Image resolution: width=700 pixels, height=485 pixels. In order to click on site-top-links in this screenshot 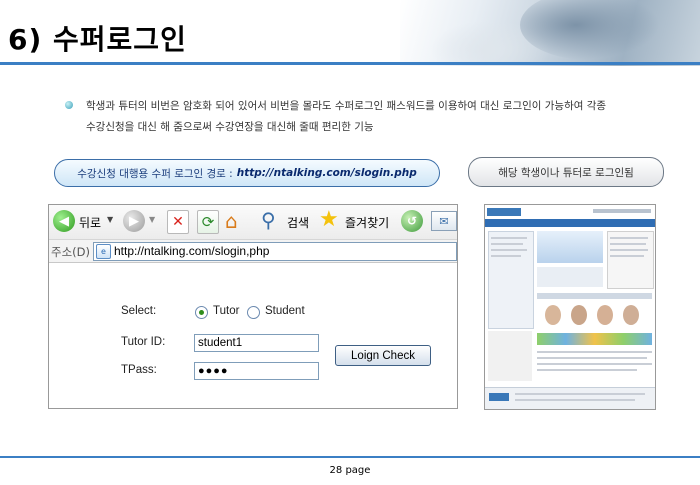, I will do `click(622, 211)`.